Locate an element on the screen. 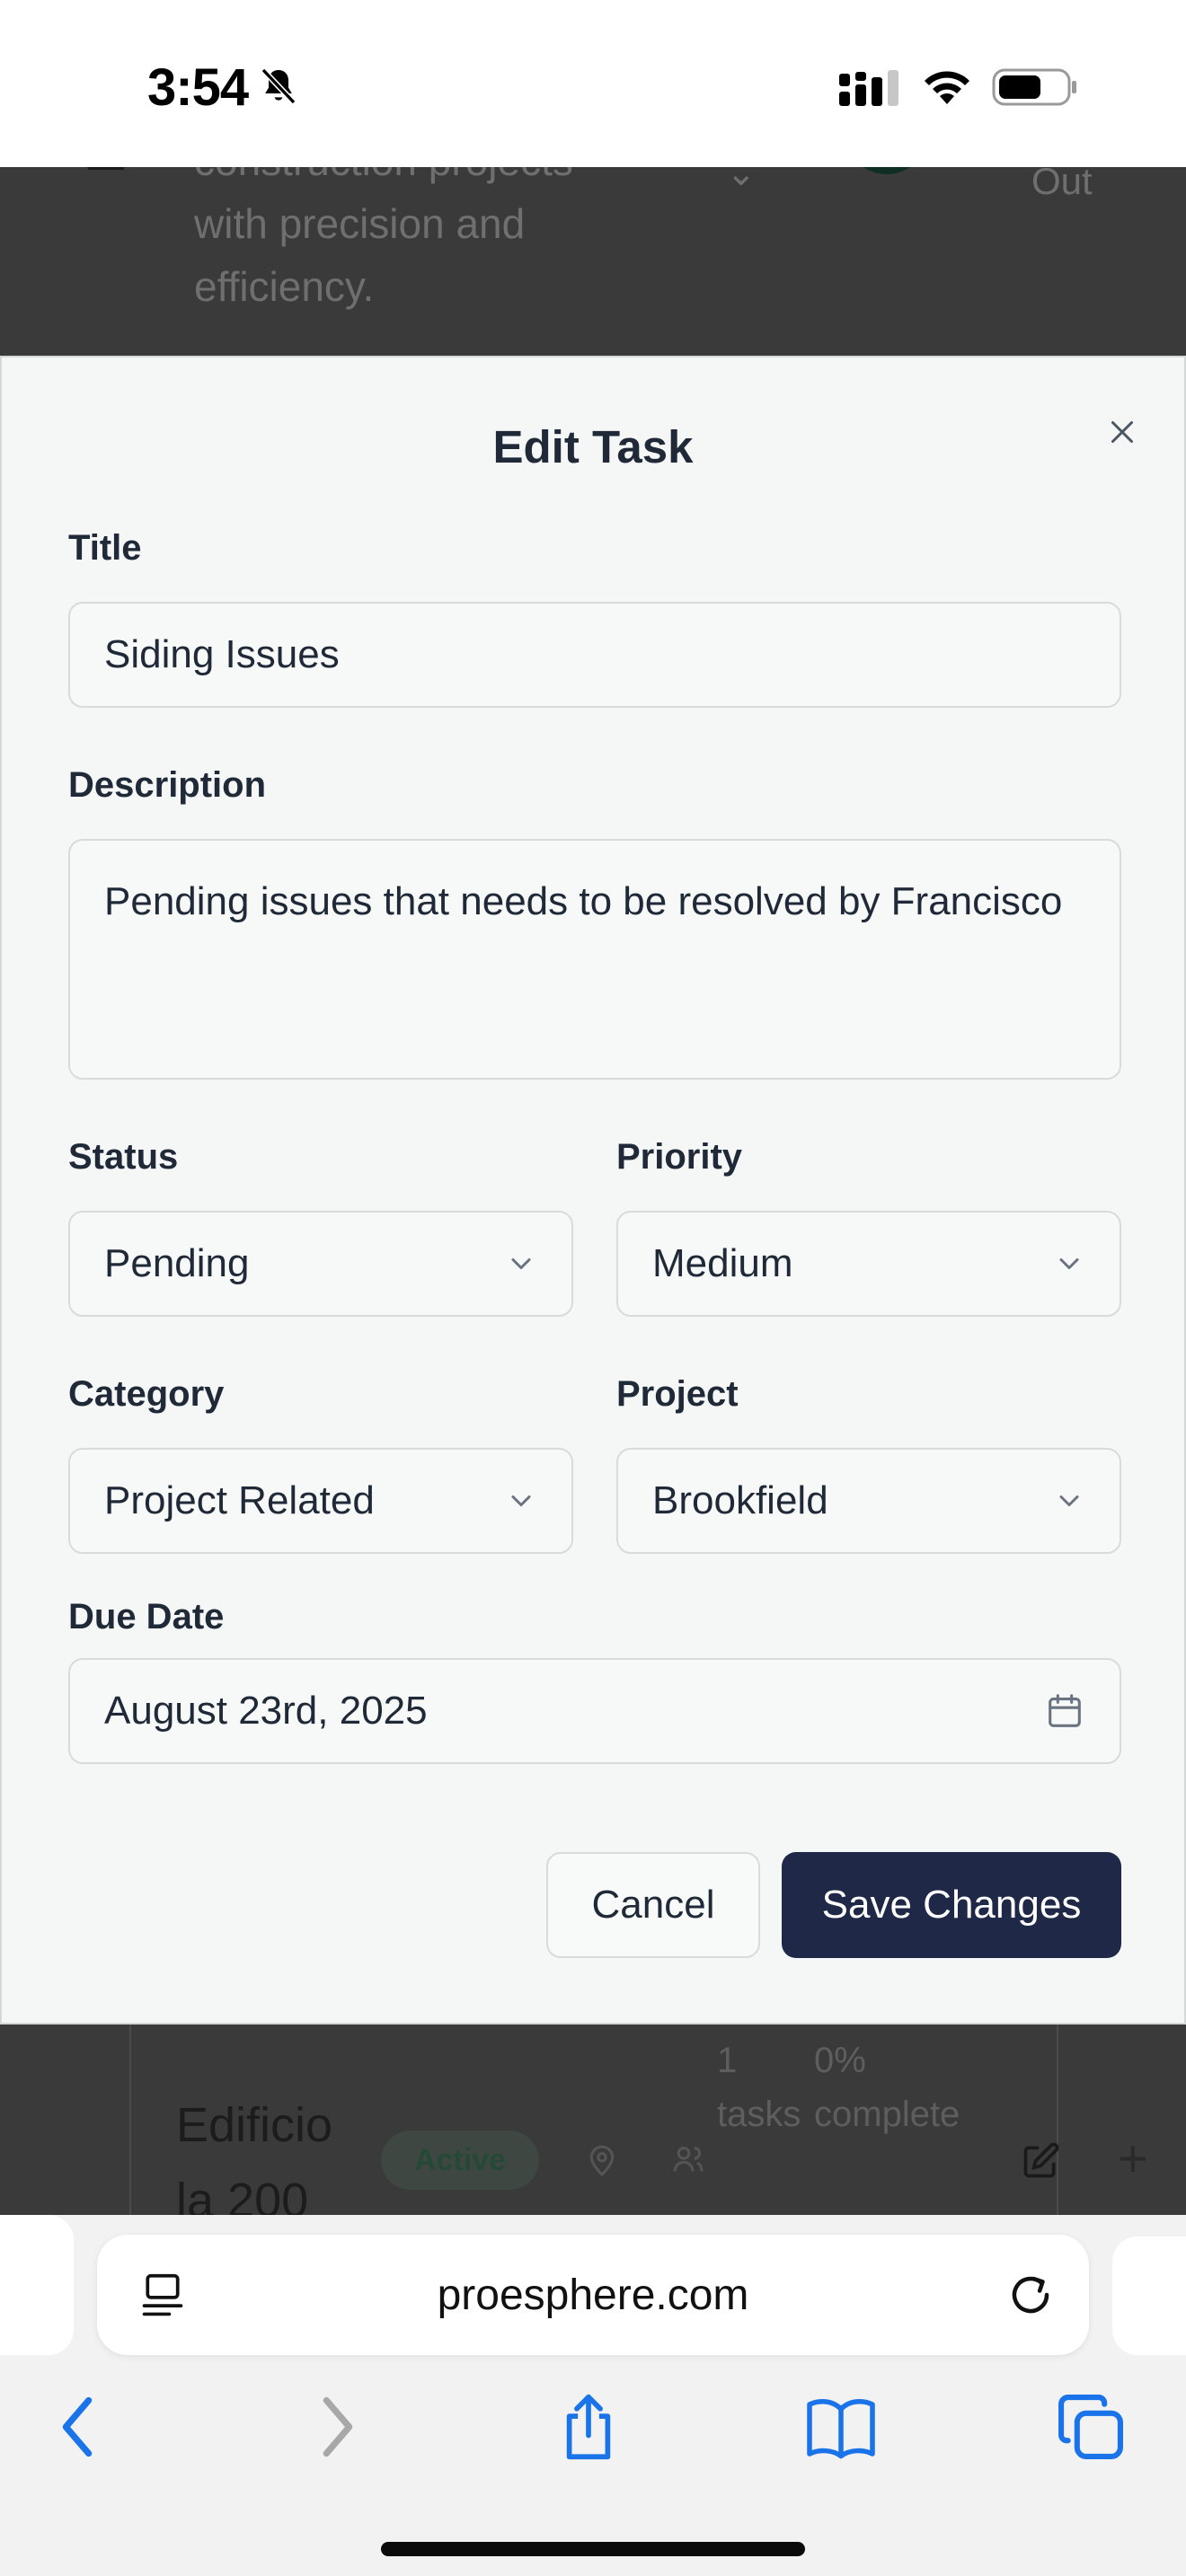 Image resolution: width=1186 pixels, height=2576 pixels. forward-icon is located at coordinates (337, 2427).